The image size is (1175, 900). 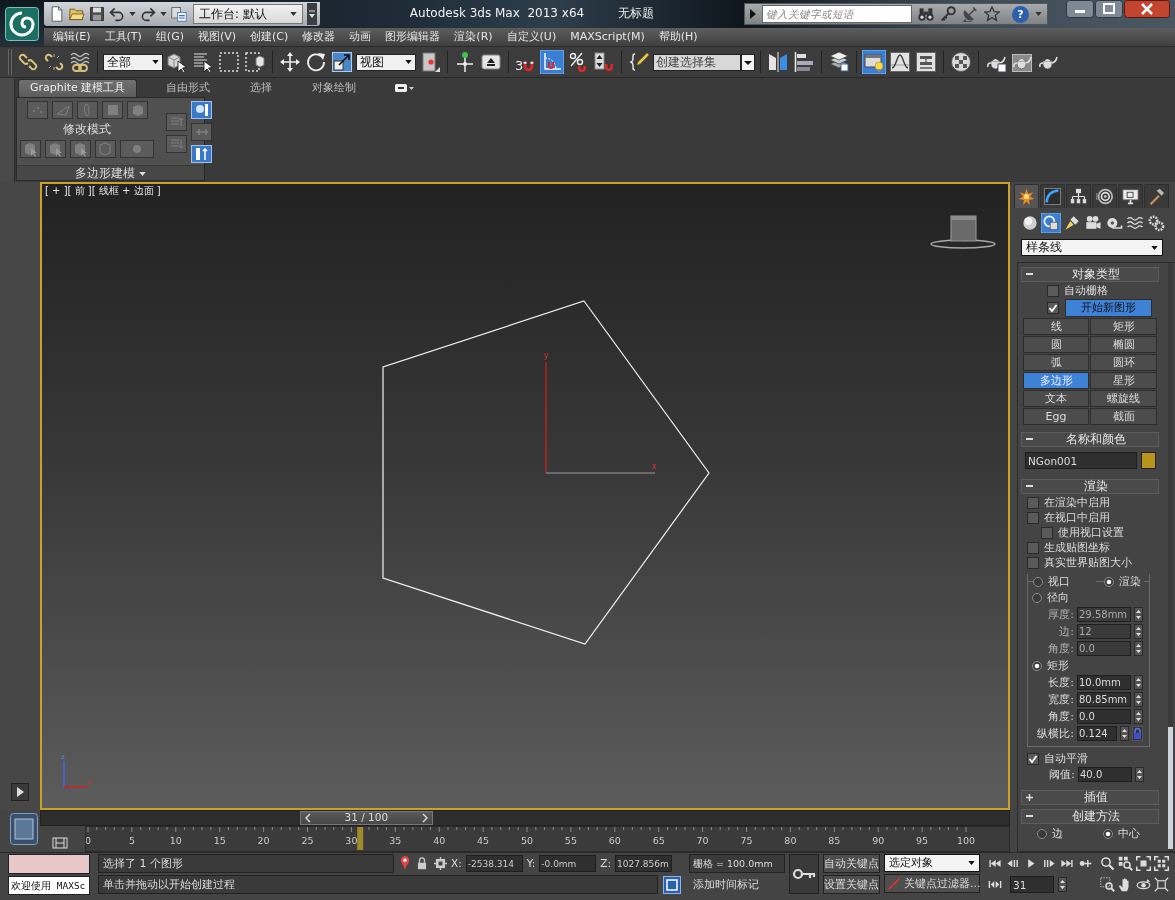 I want to click on minimize-icon, so click(x=1080, y=9).